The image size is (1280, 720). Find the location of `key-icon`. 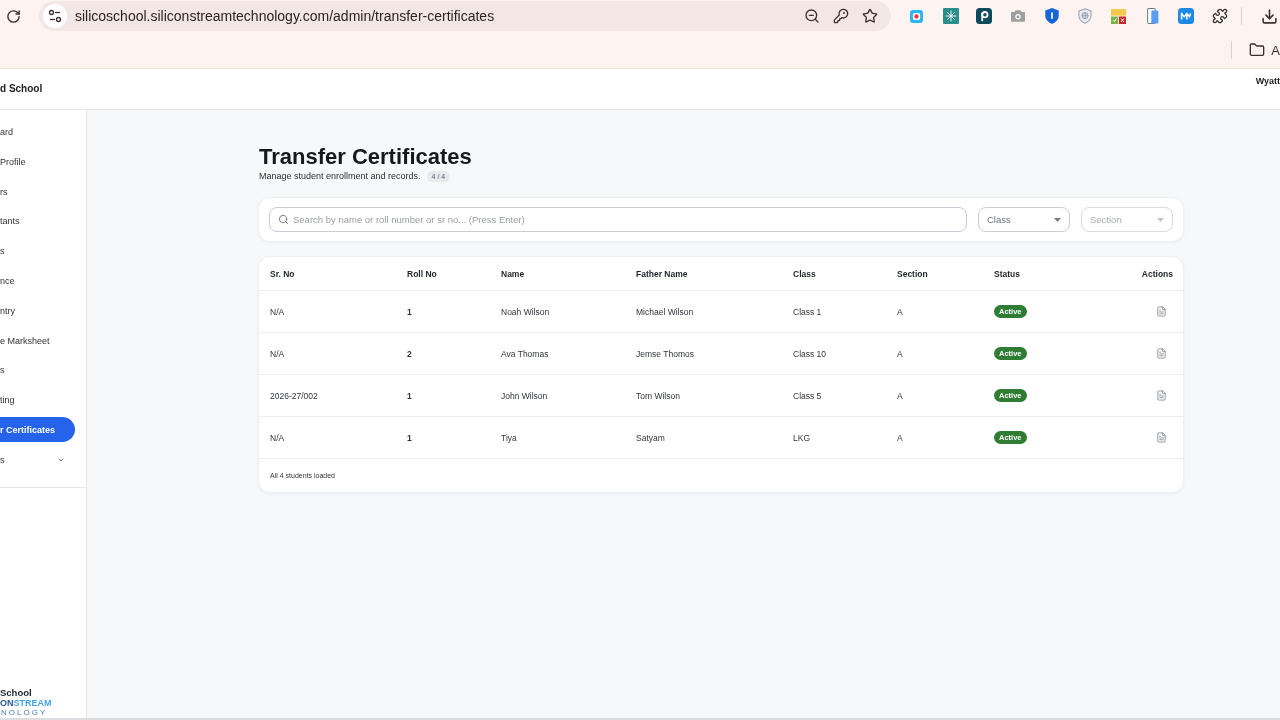

key-icon is located at coordinates (841, 16).